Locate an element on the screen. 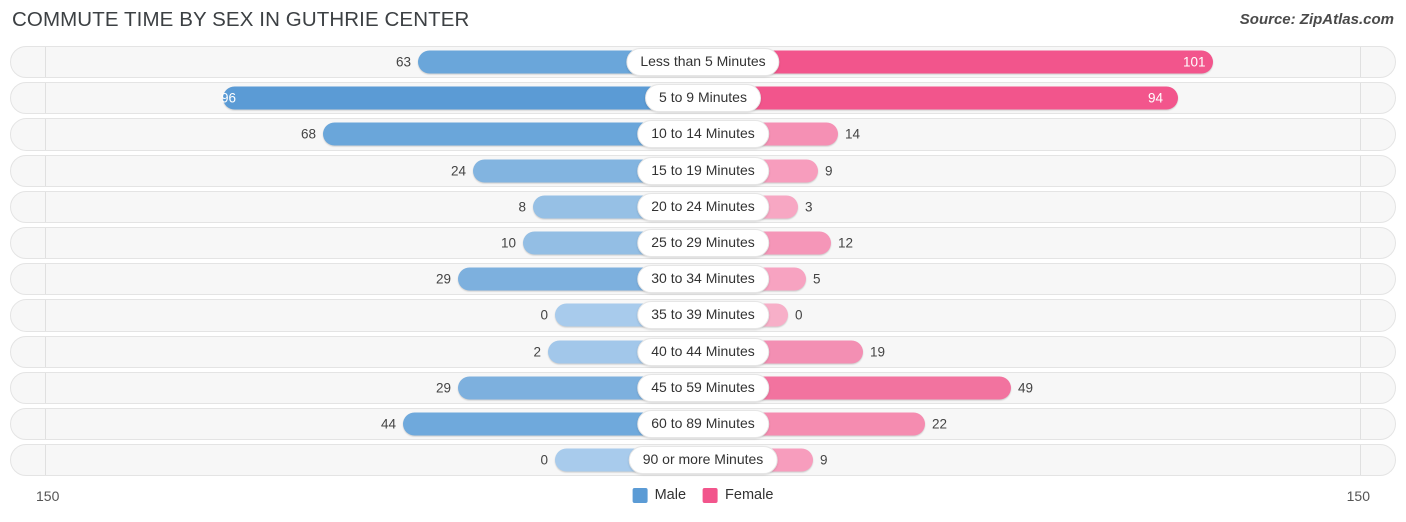  female-value-label: 22 is located at coordinates (940, 424).